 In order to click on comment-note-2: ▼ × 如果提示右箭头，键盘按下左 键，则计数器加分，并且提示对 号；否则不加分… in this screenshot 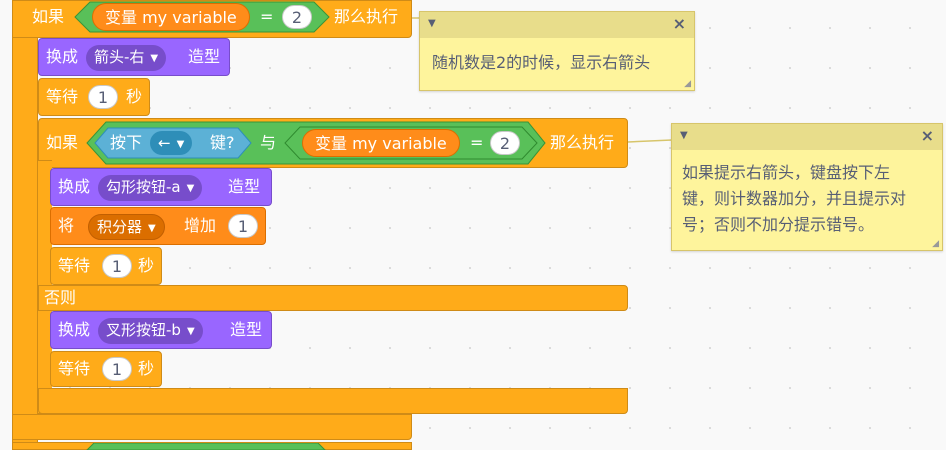, I will do `click(807, 187)`.